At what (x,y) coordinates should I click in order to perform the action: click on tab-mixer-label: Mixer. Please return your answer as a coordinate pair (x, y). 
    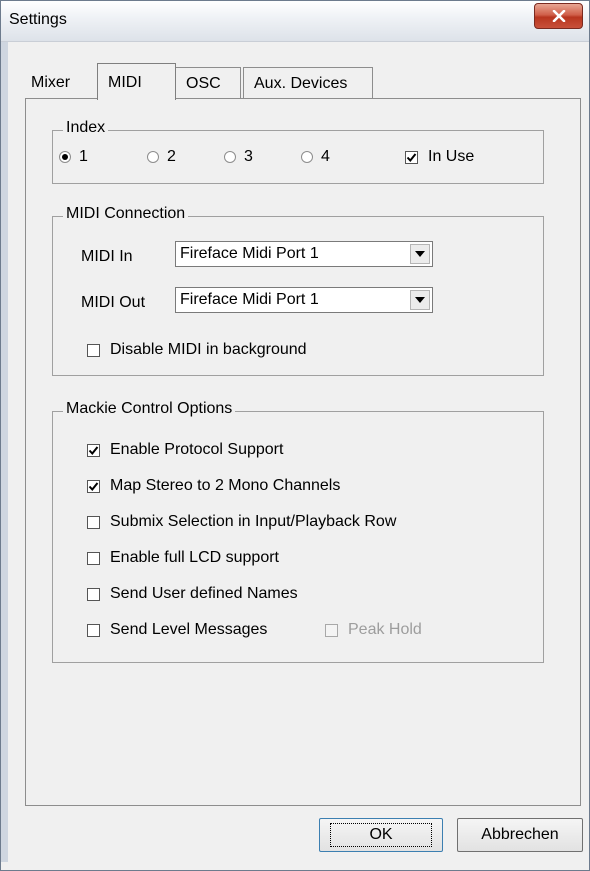
    Looking at the image, I should click on (51, 82).